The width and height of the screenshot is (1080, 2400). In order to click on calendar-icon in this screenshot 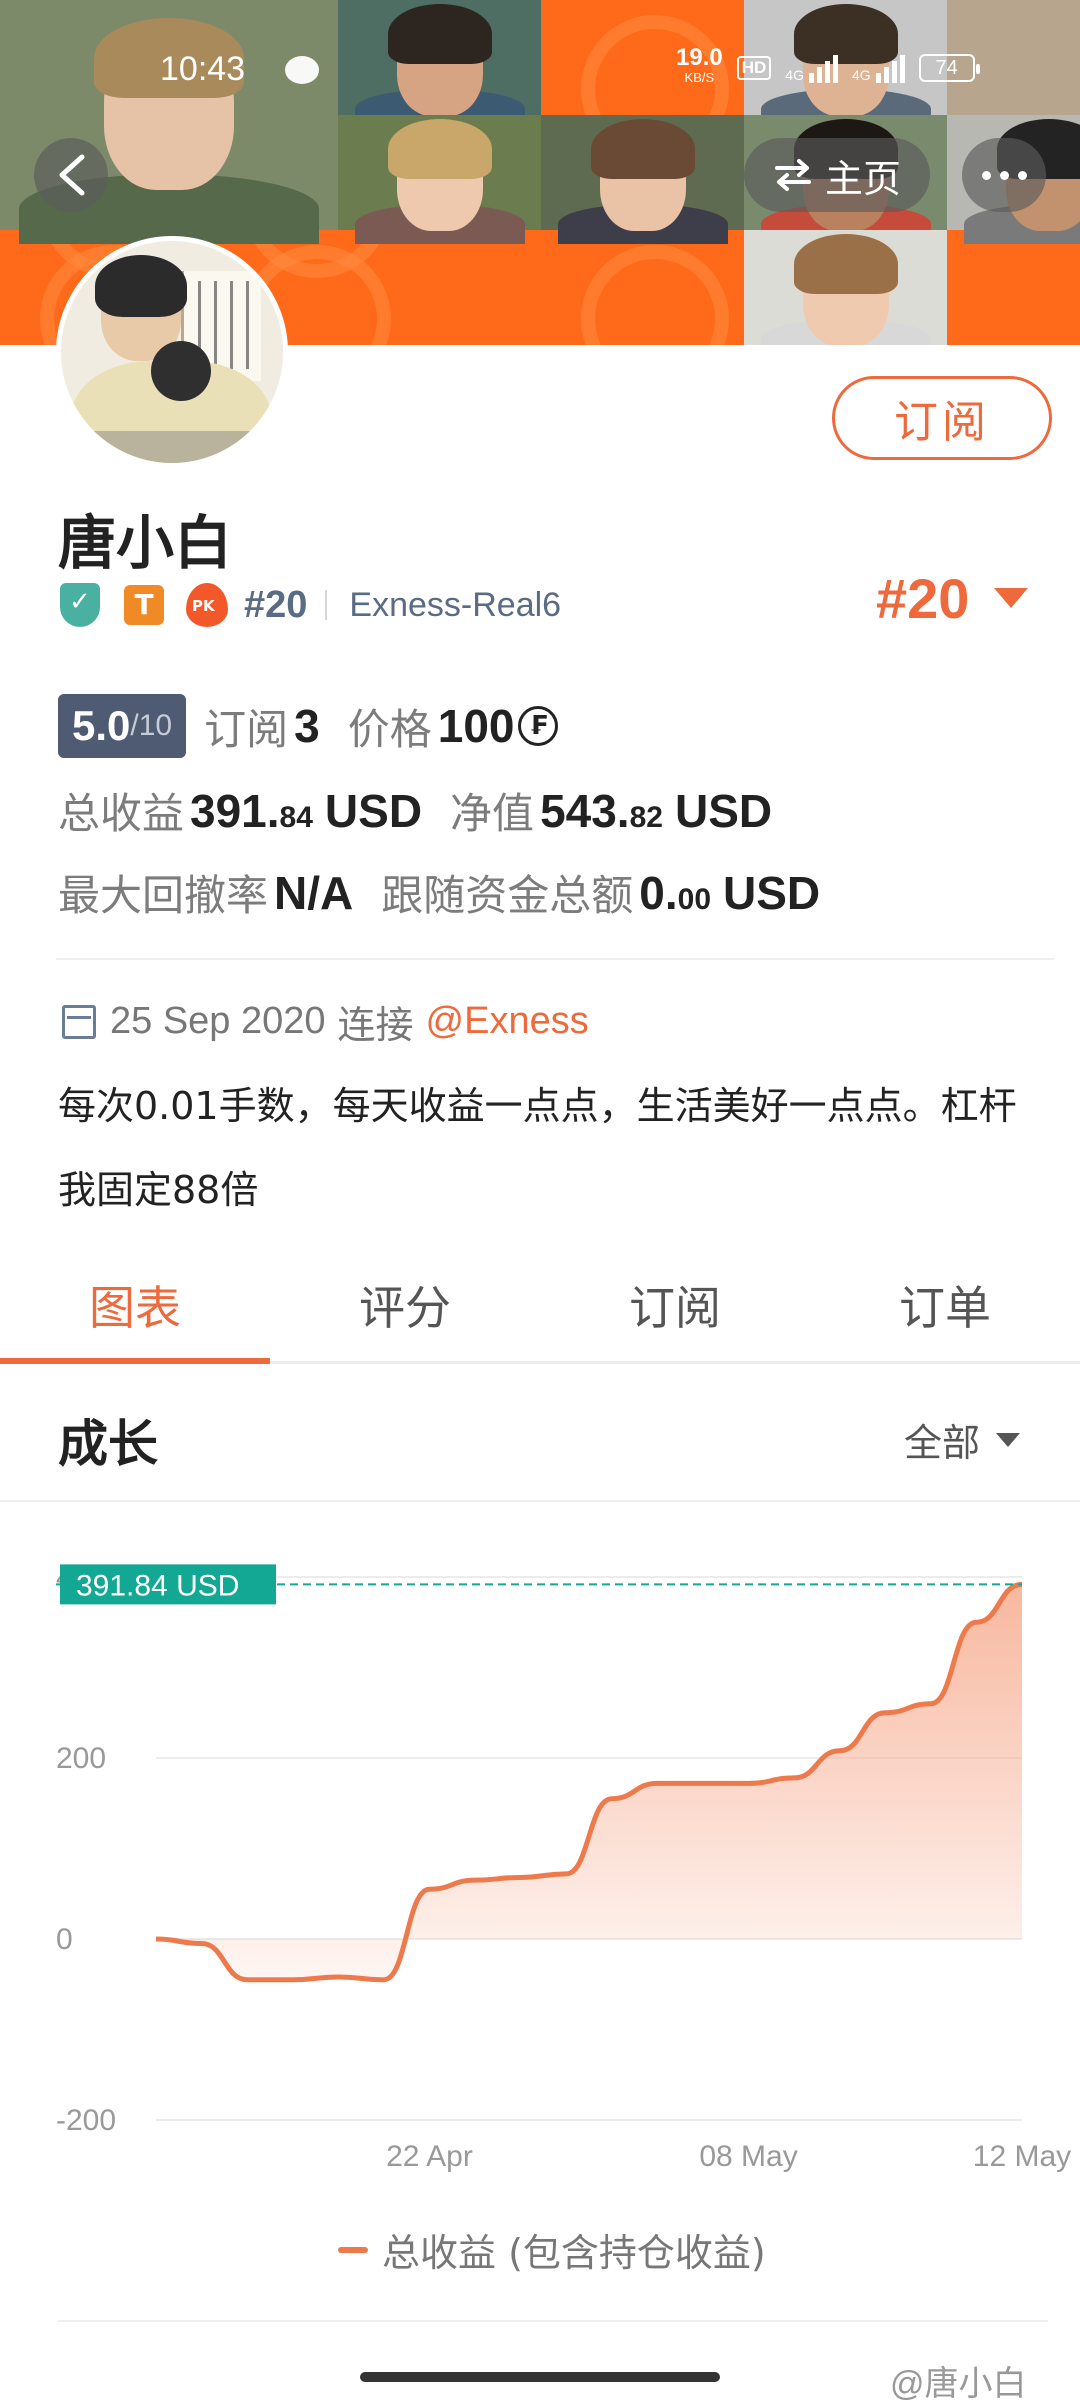, I will do `click(79, 1021)`.